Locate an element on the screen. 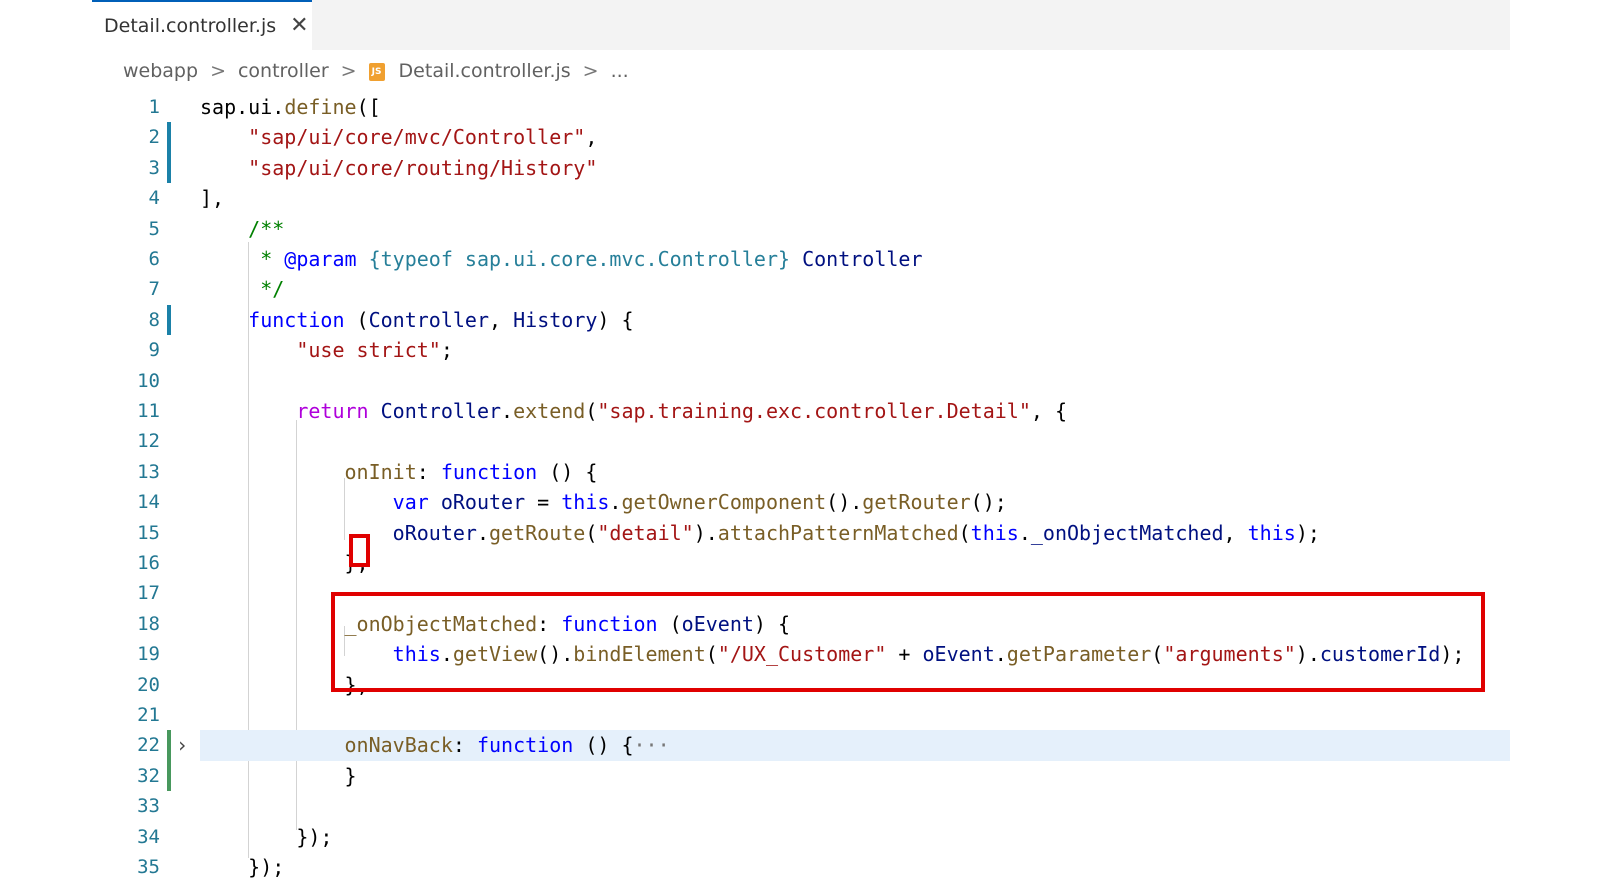 This screenshot has width=1600, height=886. tab-label: Detail.controller.js is located at coordinates (190, 26).